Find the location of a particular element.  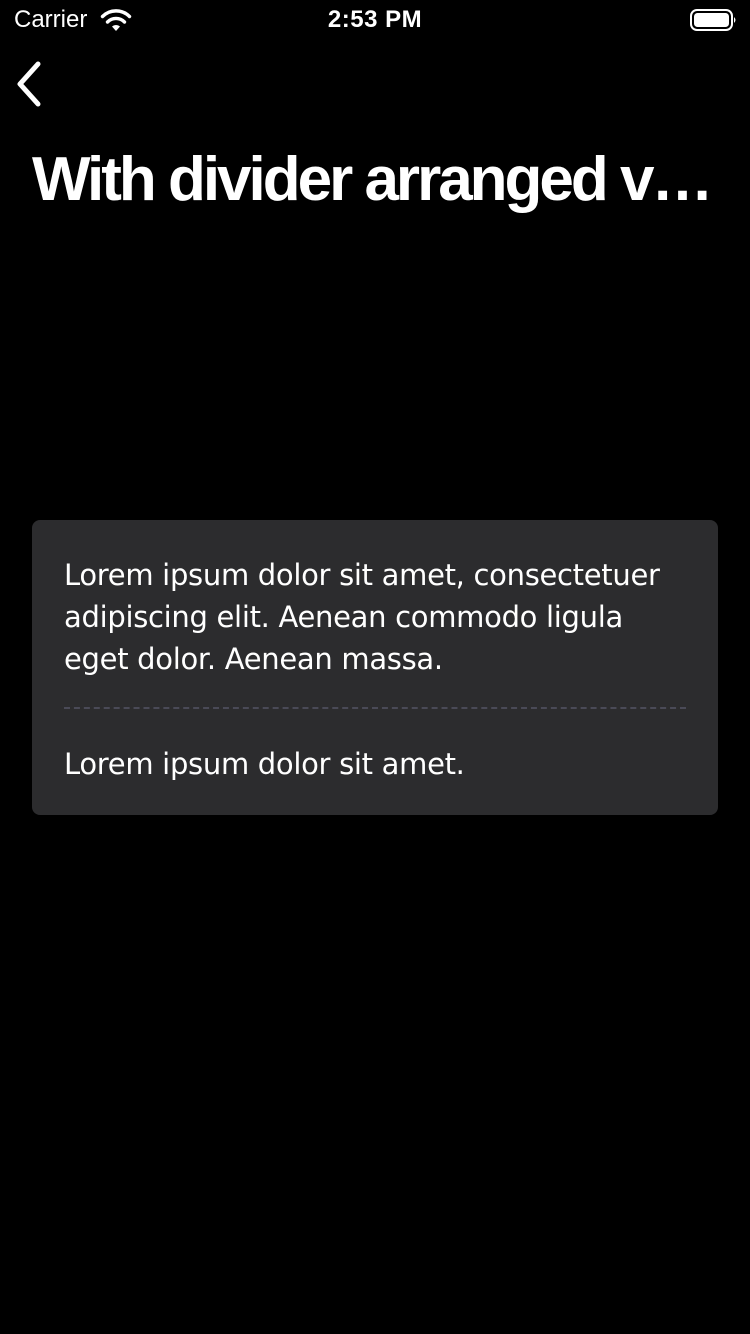

list-item: Lorem ipsum dolor sit amet. is located at coordinates (264, 764).